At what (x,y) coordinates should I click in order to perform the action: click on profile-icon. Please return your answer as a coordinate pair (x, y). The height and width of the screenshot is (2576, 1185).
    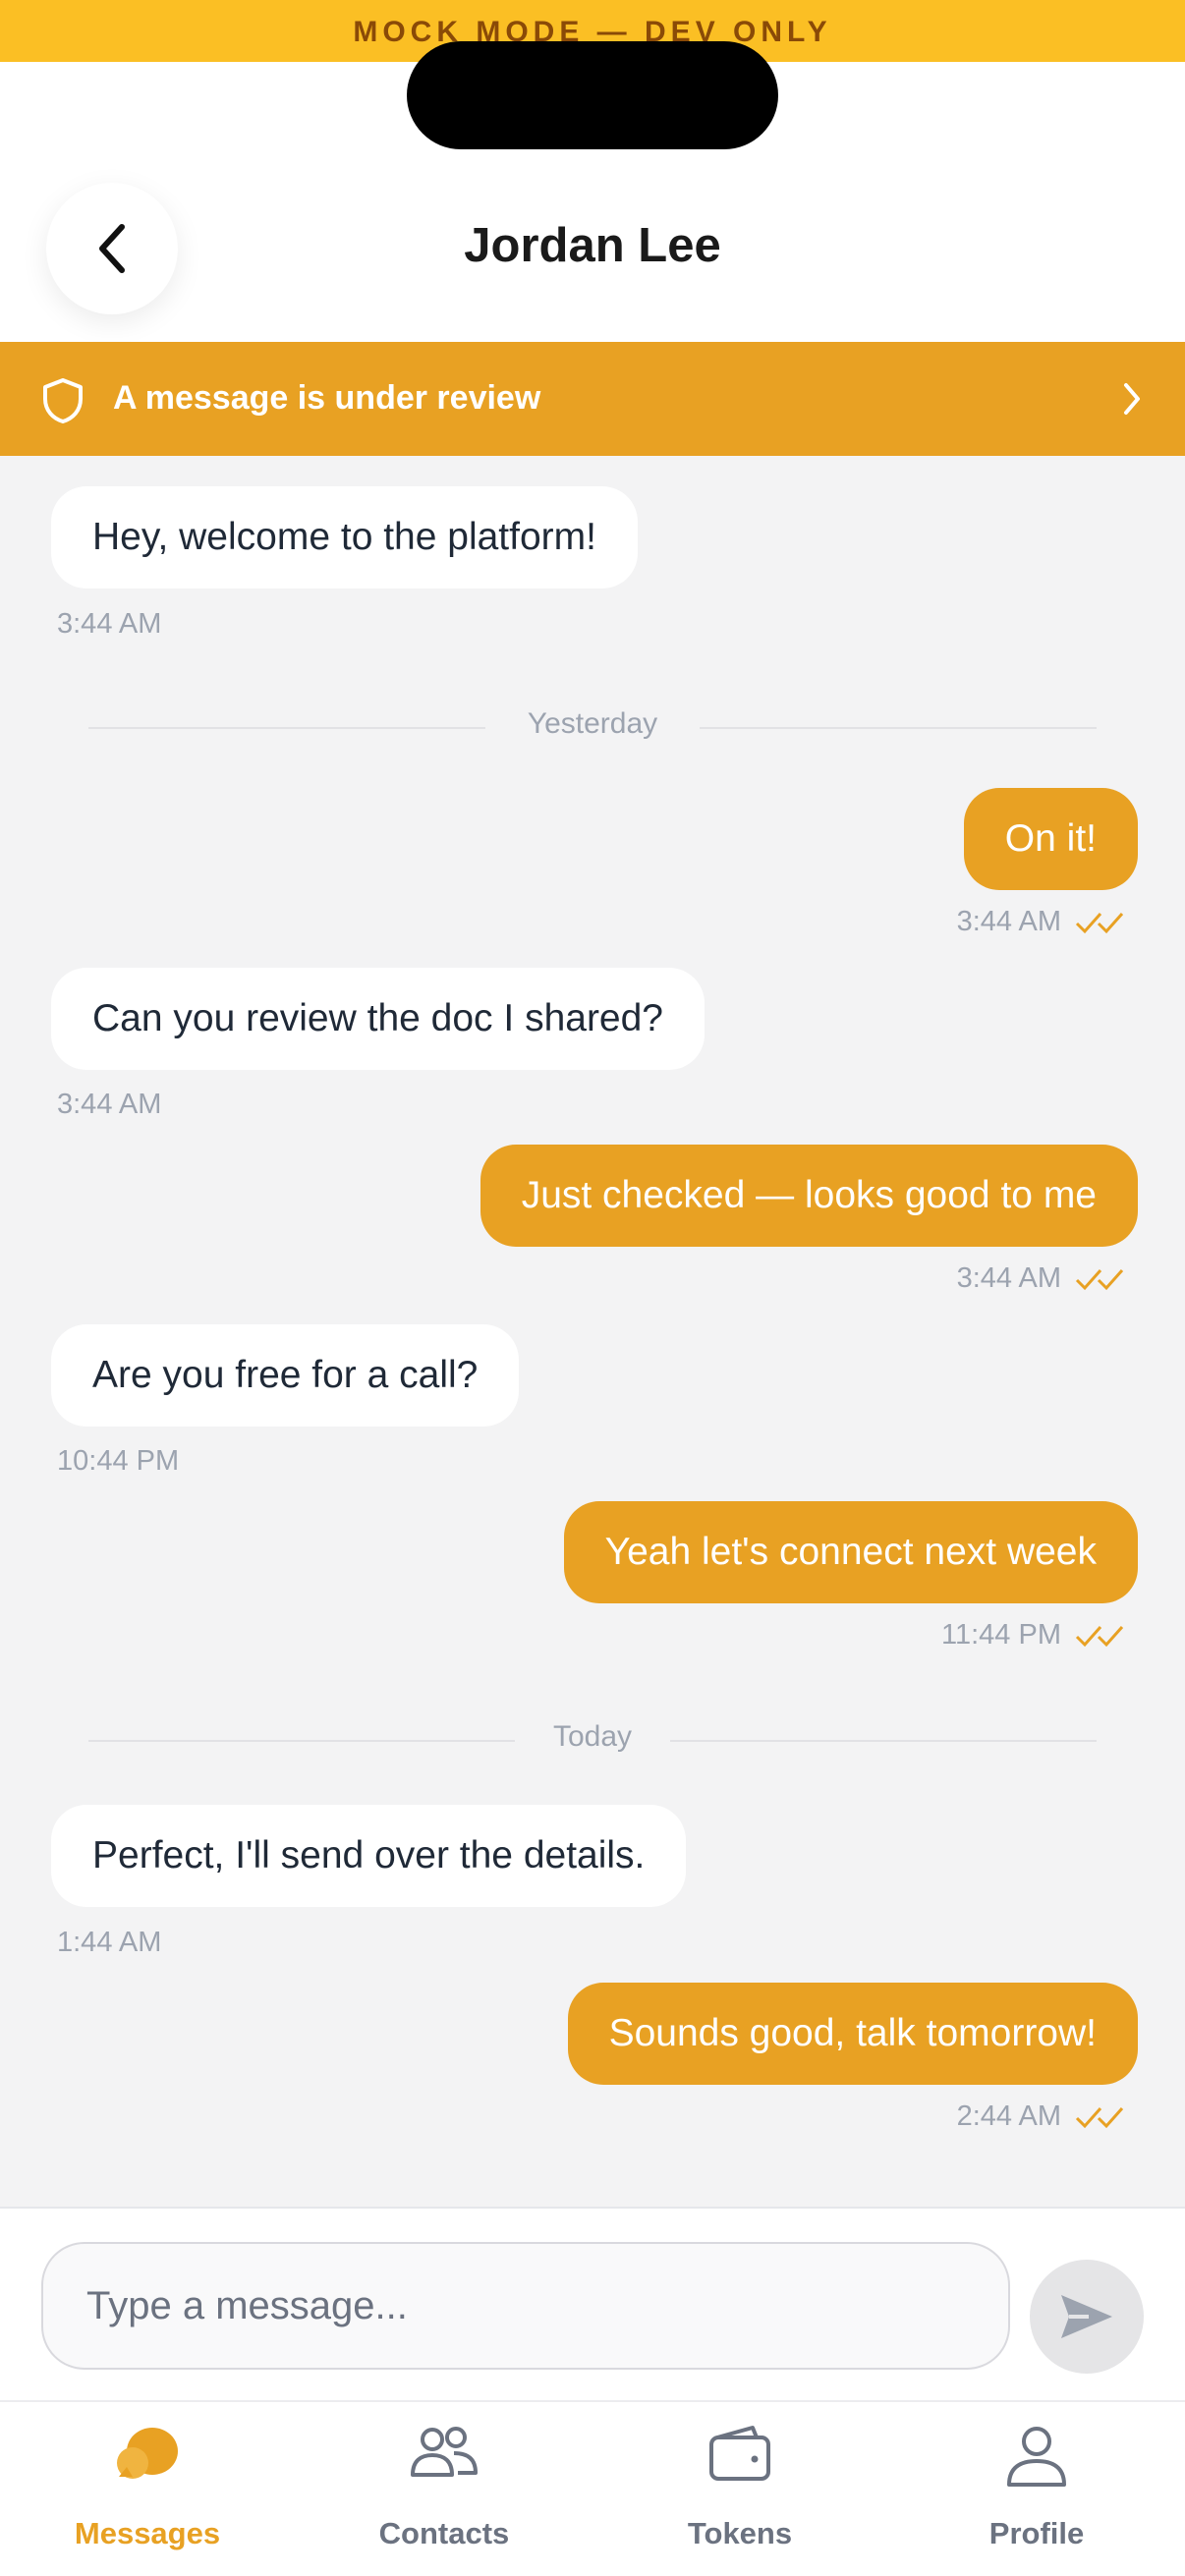
    Looking at the image, I should click on (1037, 2457).